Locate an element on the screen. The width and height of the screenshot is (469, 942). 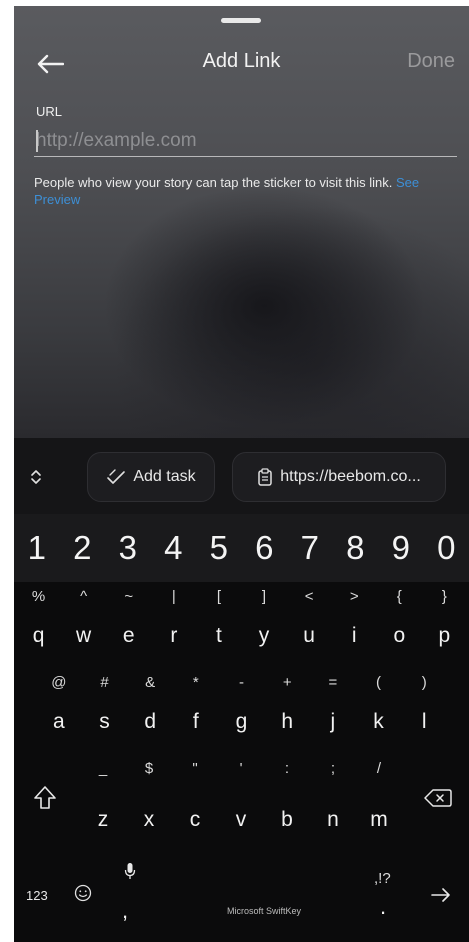
key-7: 7 is located at coordinates (310, 548).